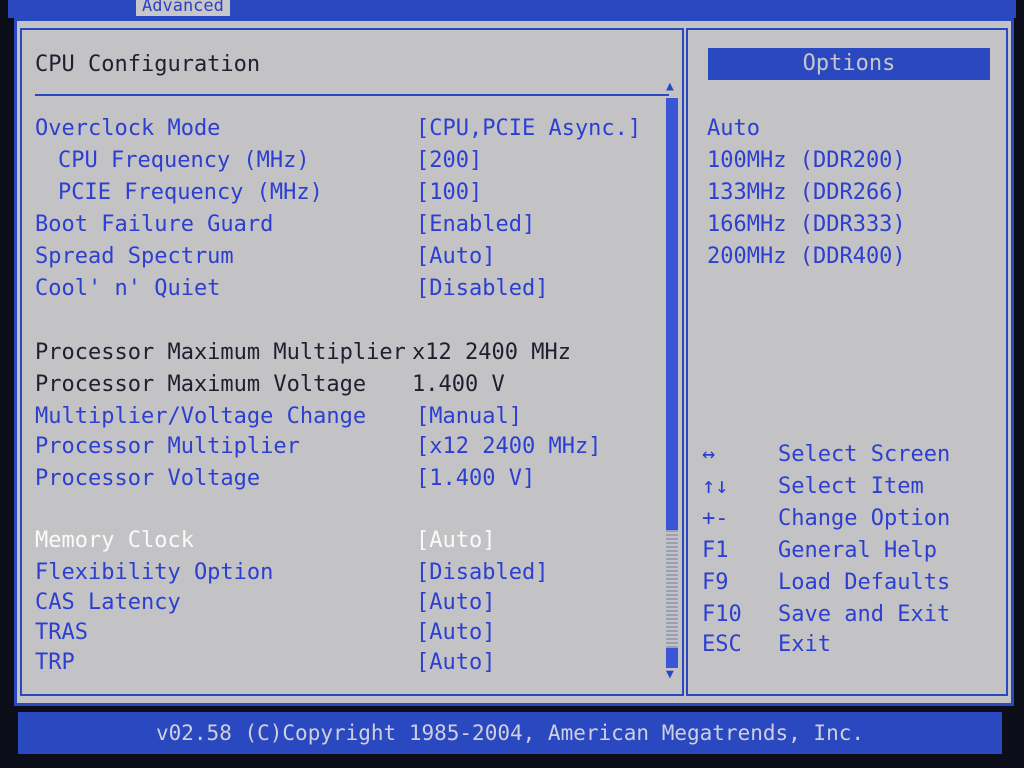 The width and height of the screenshot is (1024, 768). I want to click on cas-latency-label: CAS Latency, so click(108, 602).